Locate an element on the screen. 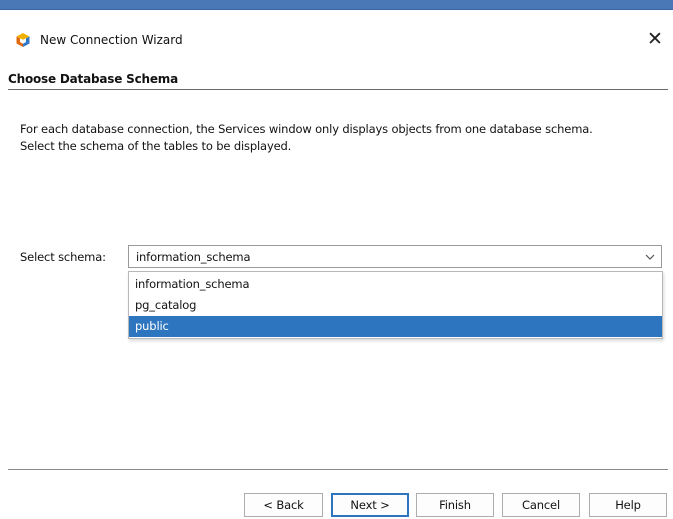 Image resolution: width=673 pixels, height=519 pixels. chevron-down-icon is located at coordinates (650, 257).